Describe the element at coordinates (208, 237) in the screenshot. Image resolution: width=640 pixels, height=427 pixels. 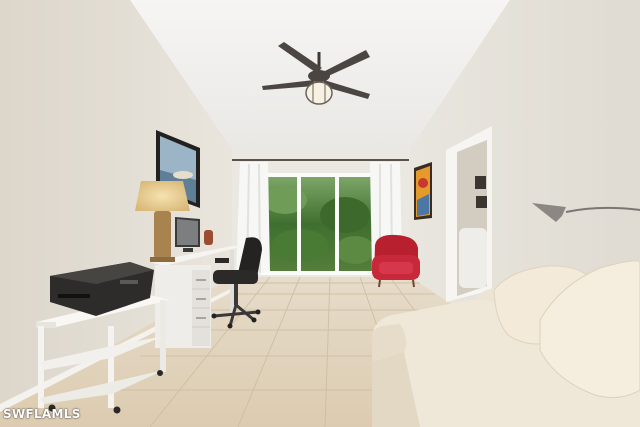
I see `desk-jar` at that location.